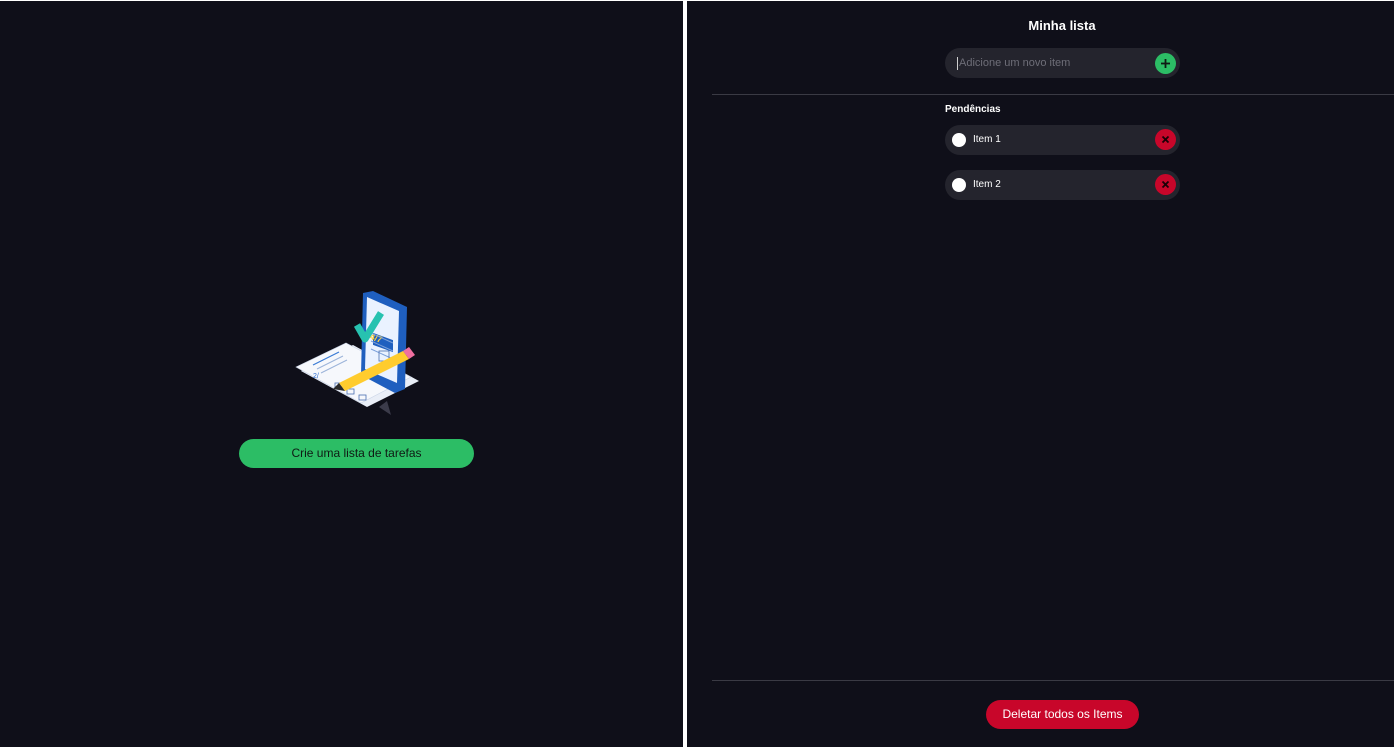 Image resolution: width=1394 pixels, height=747 pixels. What do you see at coordinates (316, 376) in the screenshot?
I see `svg-text: 2/` at bounding box center [316, 376].